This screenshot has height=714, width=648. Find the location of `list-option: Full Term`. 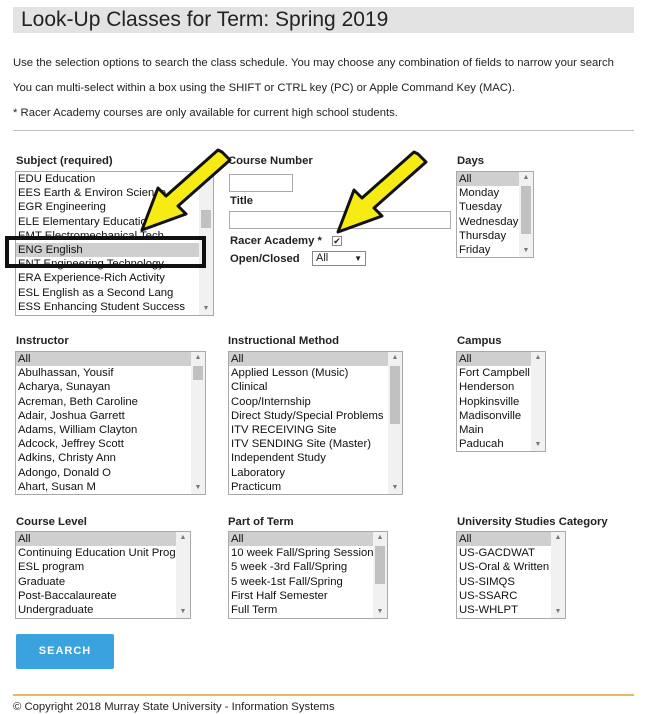

list-option: Full Term is located at coordinates (301, 610).